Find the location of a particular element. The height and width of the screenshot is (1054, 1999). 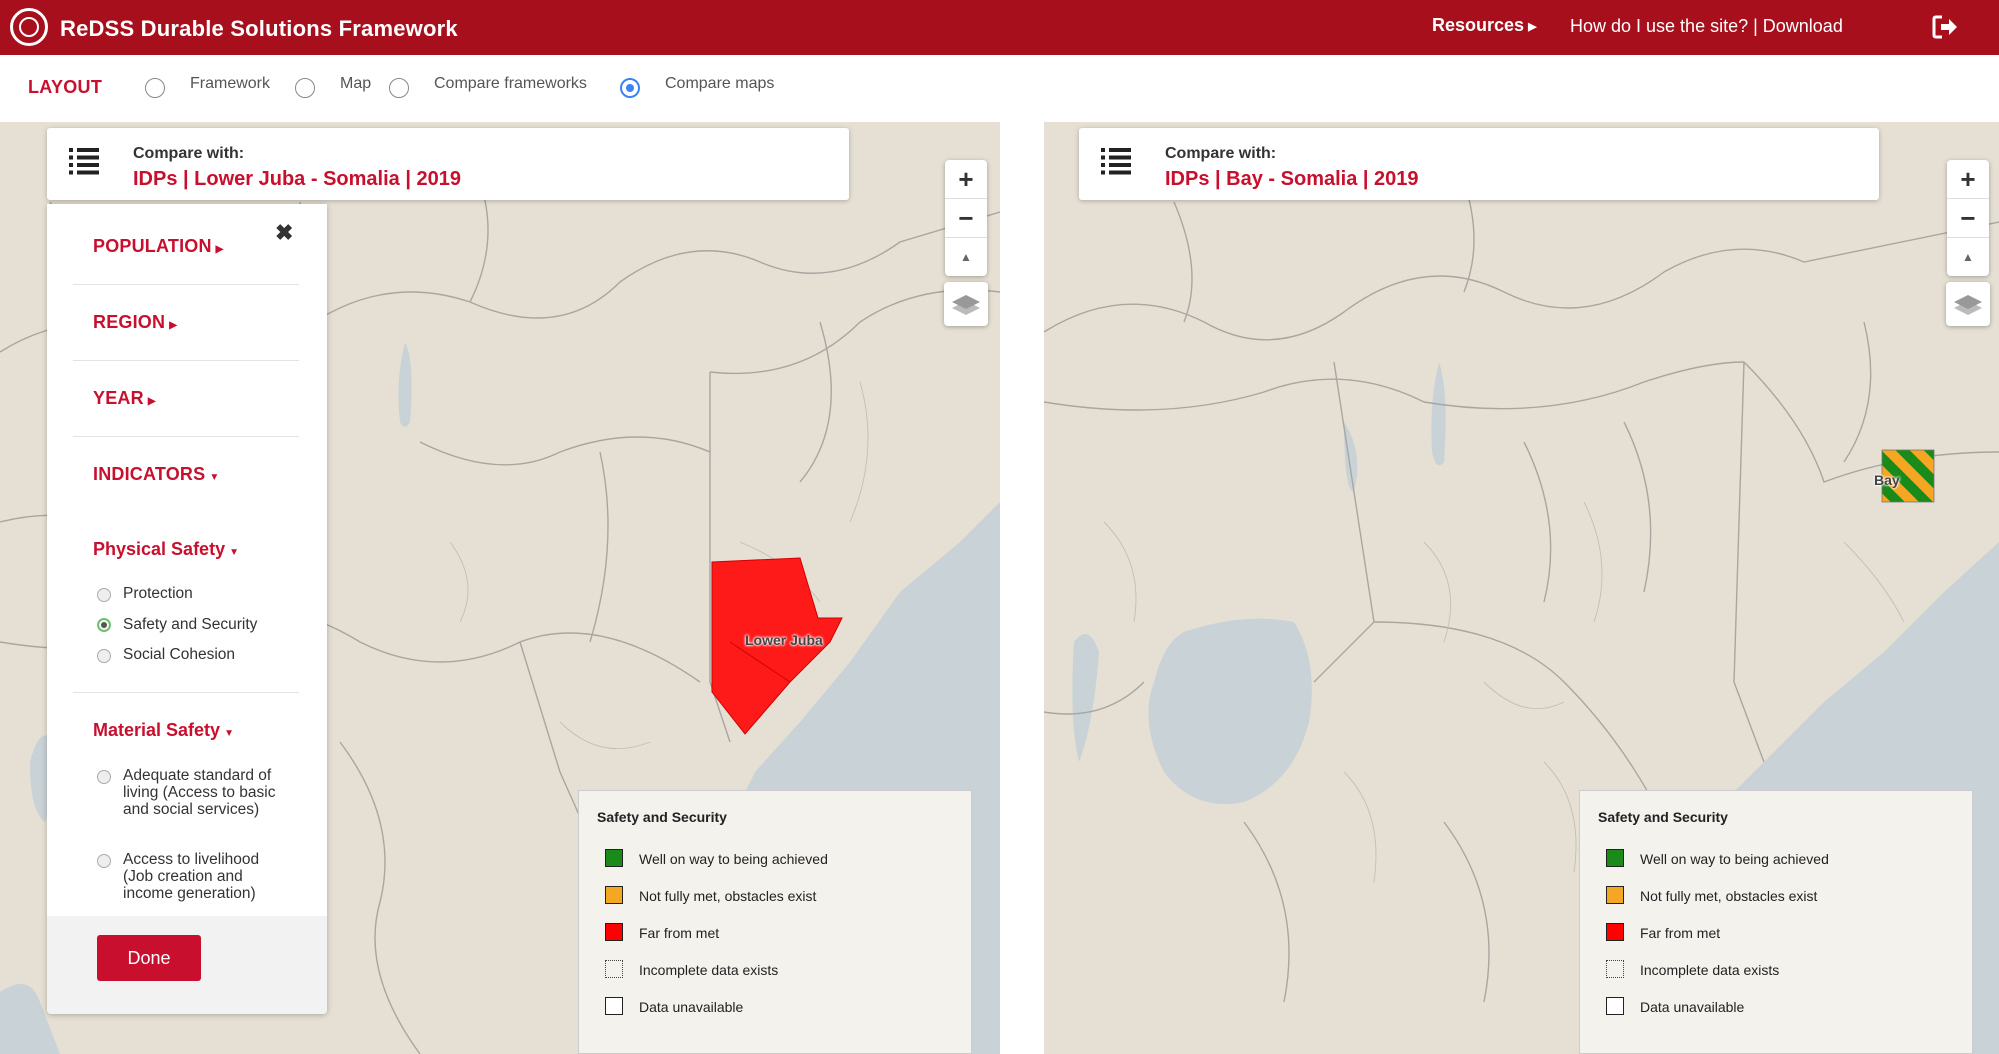

layers-button-right is located at coordinates (1968, 304).